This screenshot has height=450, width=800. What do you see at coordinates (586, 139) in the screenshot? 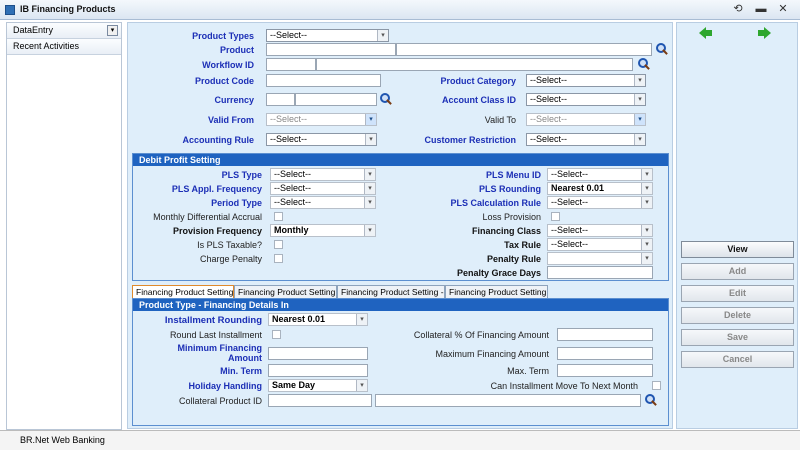
I see `customer-restriction-select: --Select-- ▾` at bounding box center [586, 139].